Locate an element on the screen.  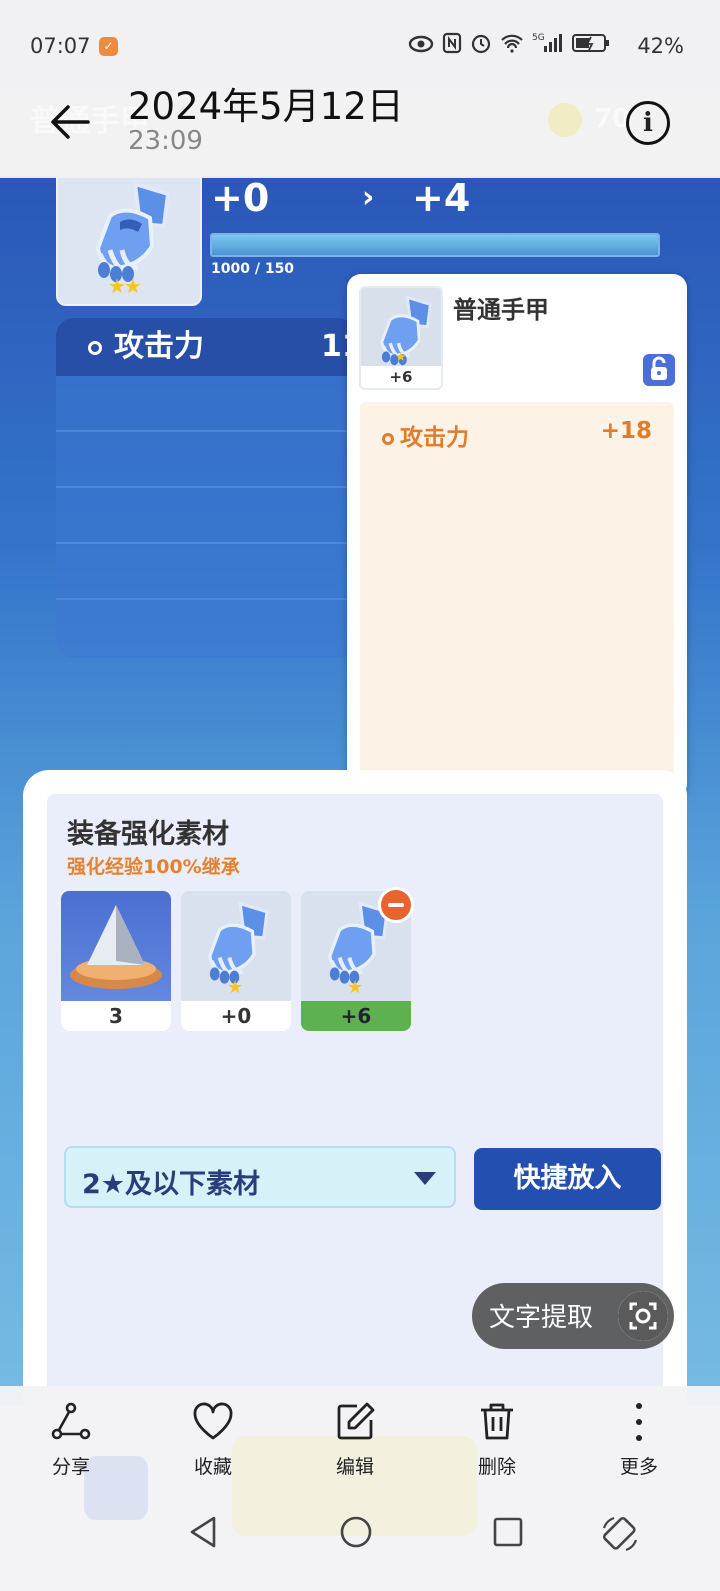
level-to: +4 is located at coordinates (441, 198).